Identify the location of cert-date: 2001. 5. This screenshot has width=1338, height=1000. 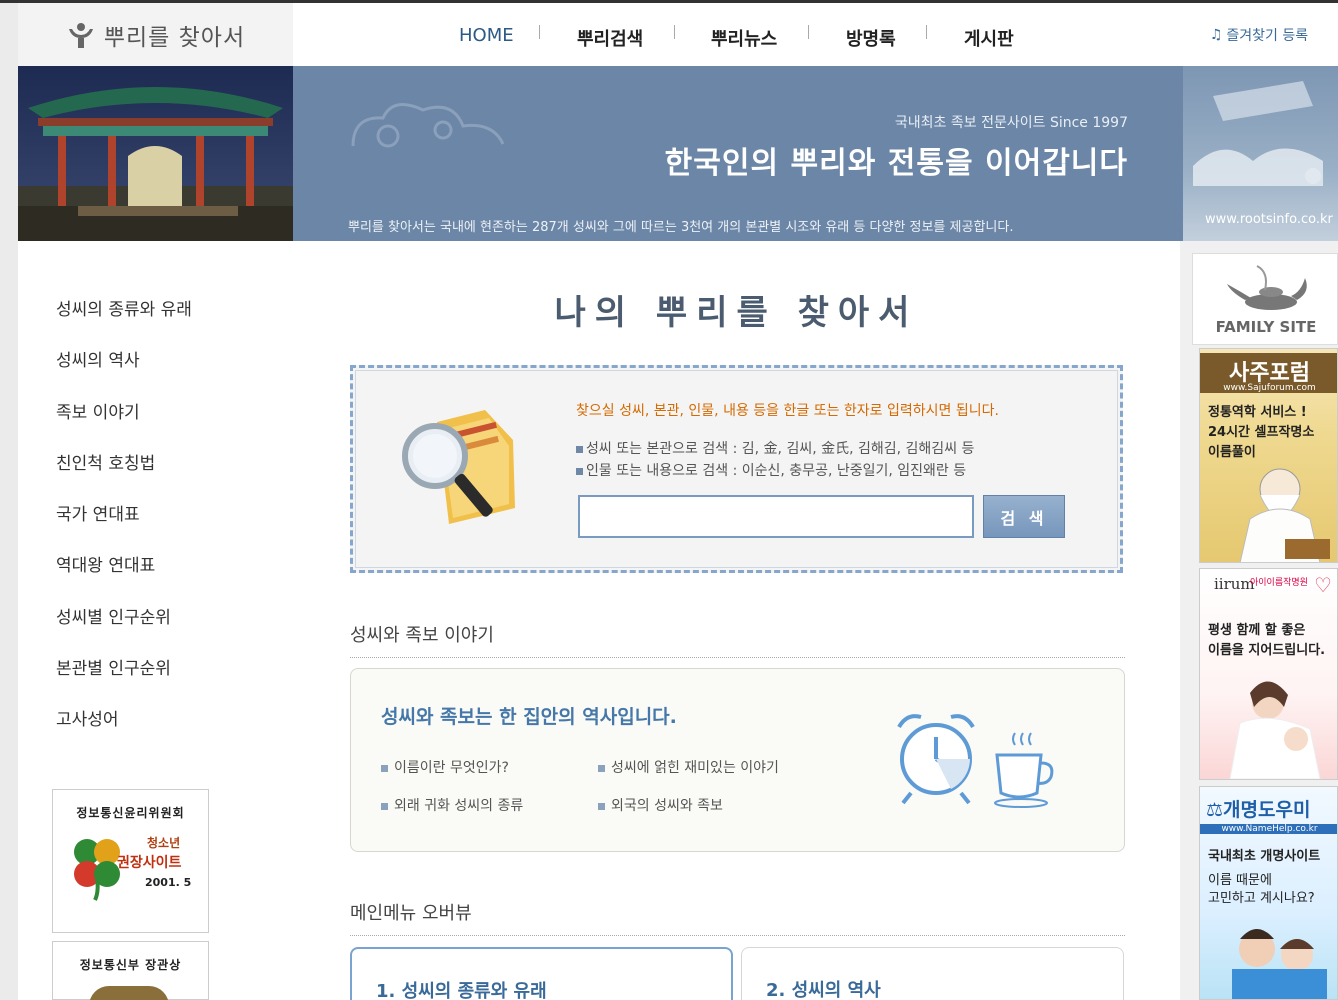
(168, 882).